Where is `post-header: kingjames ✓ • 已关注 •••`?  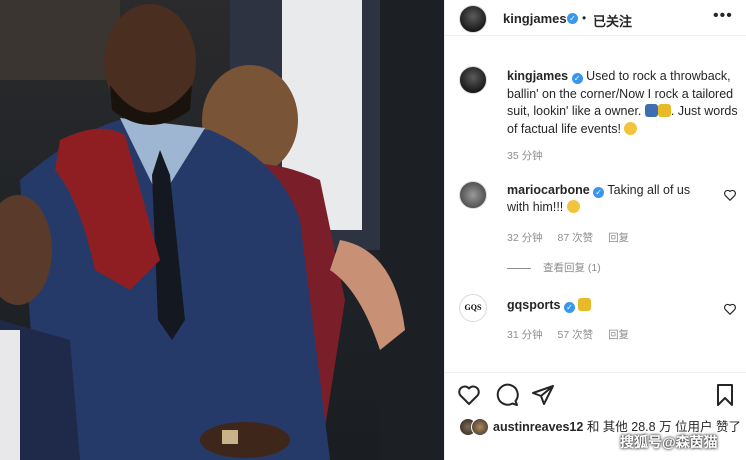 post-header: kingjames ✓ • 已关注 ••• is located at coordinates (595, 18).